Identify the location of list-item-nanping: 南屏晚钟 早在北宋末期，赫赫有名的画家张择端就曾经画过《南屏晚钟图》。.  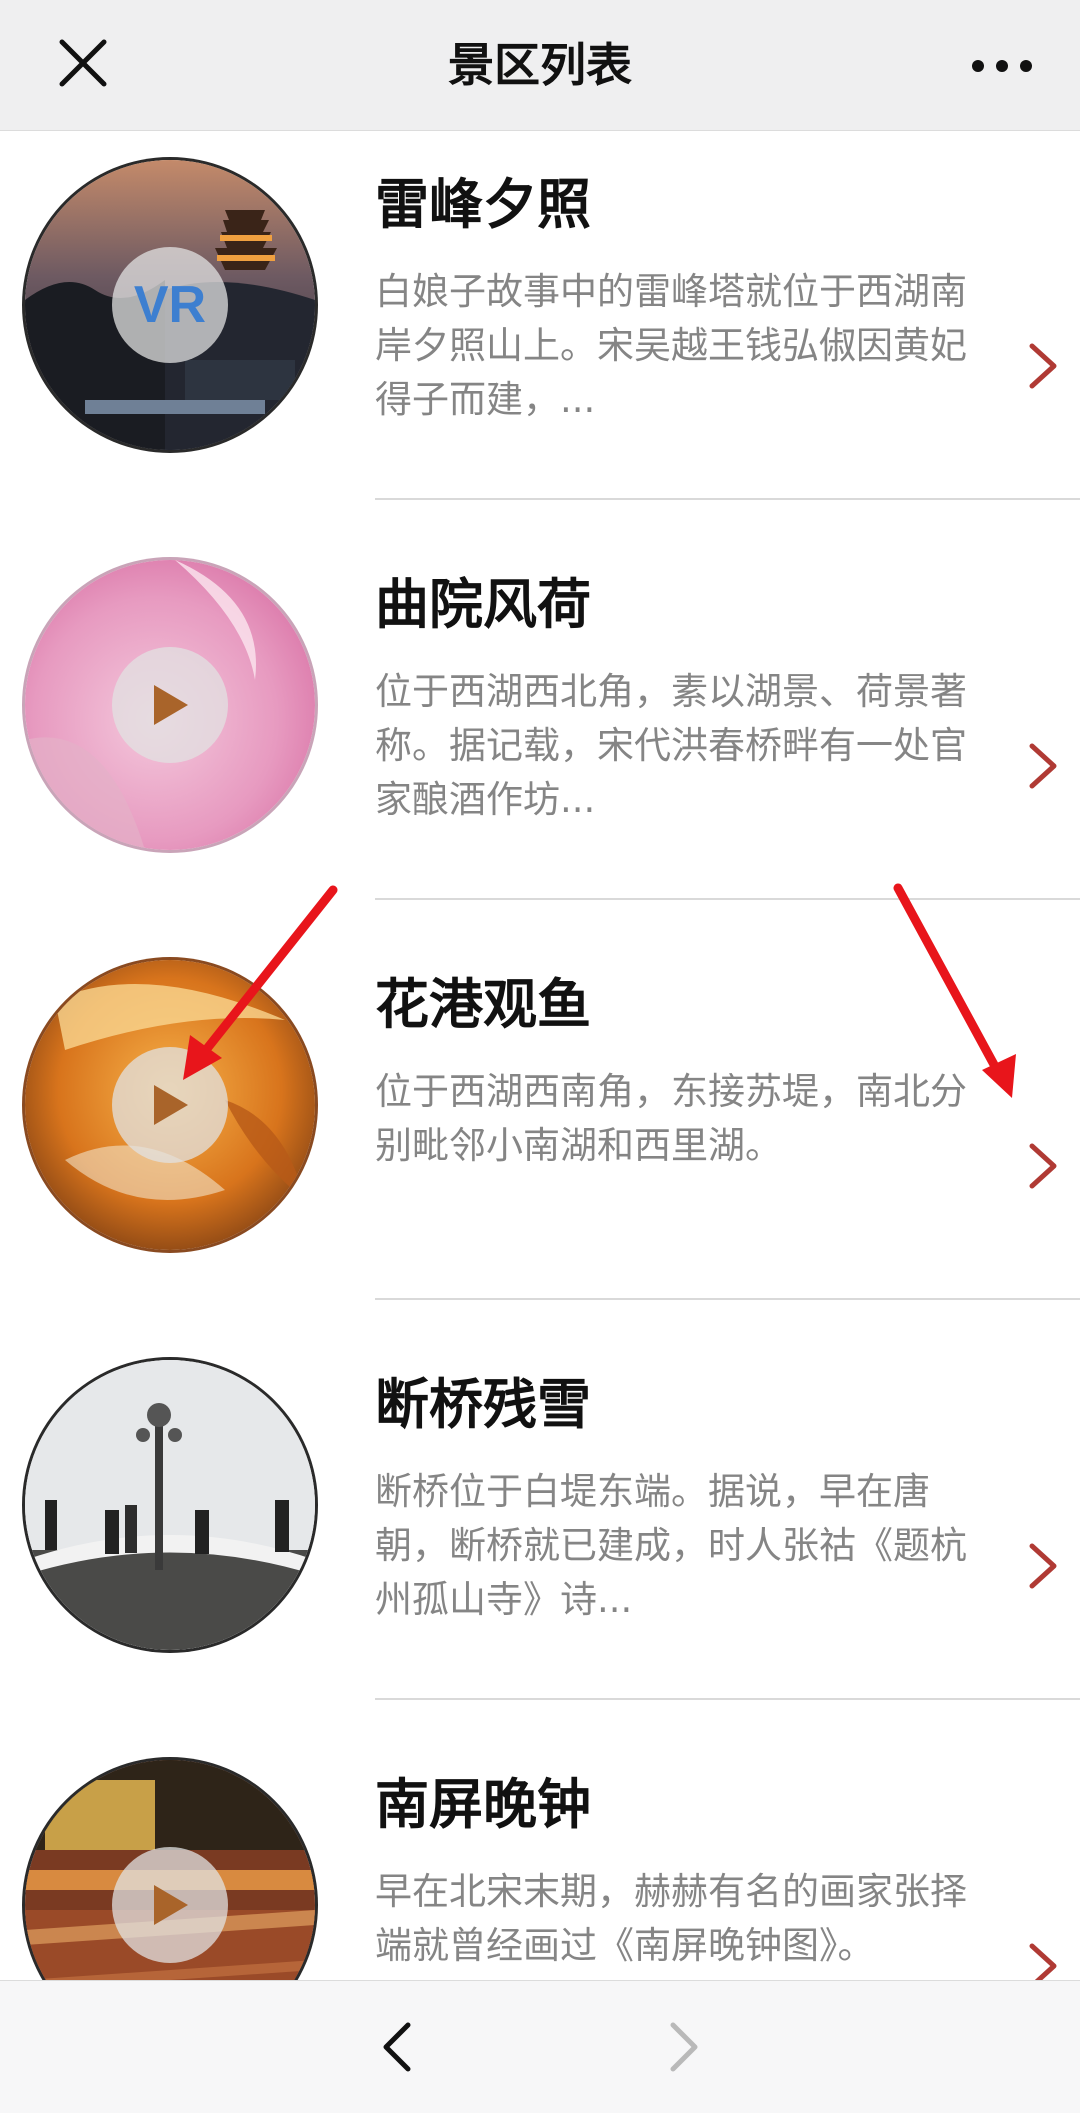
(540, 1855).